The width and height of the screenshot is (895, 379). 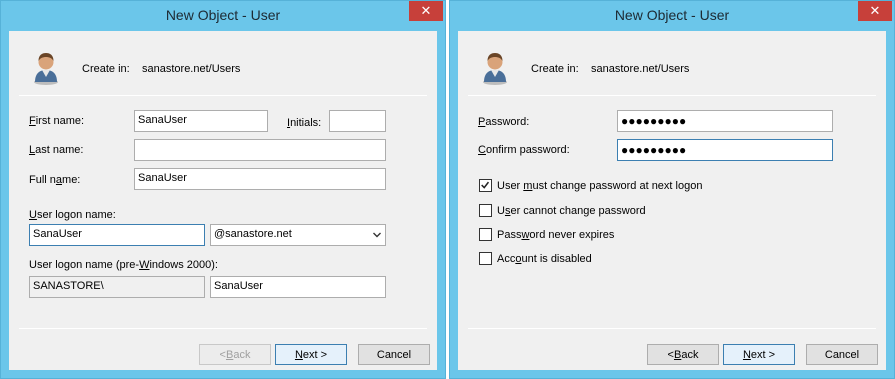 What do you see at coordinates (253, 234) in the screenshot?
I see `domain-value: @sanastore.net` at bounding box center [253, 234].